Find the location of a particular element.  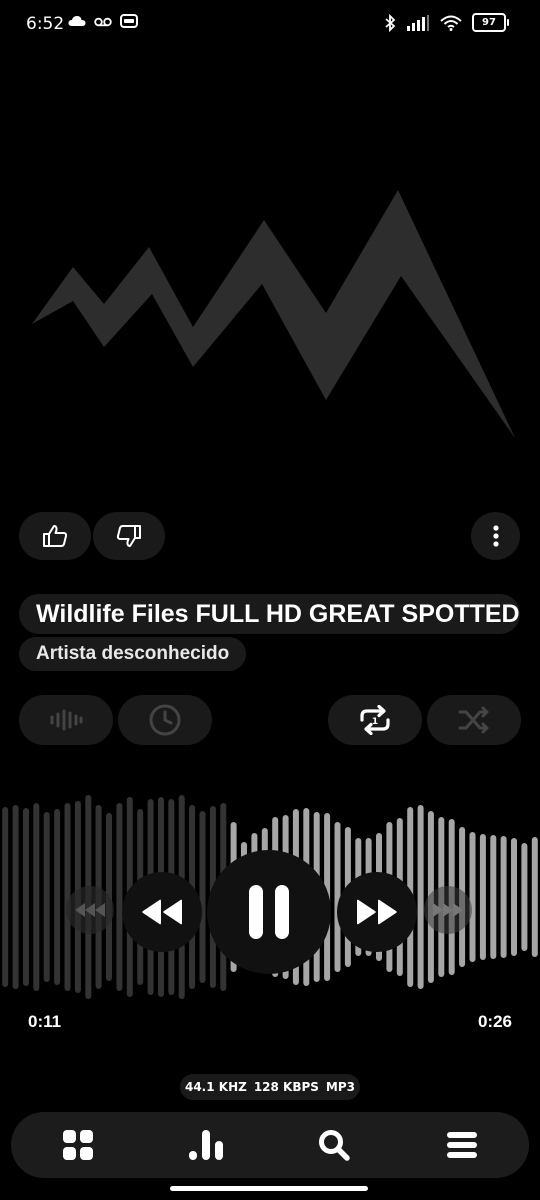

nav-search is located at coordinates (334, 1145).